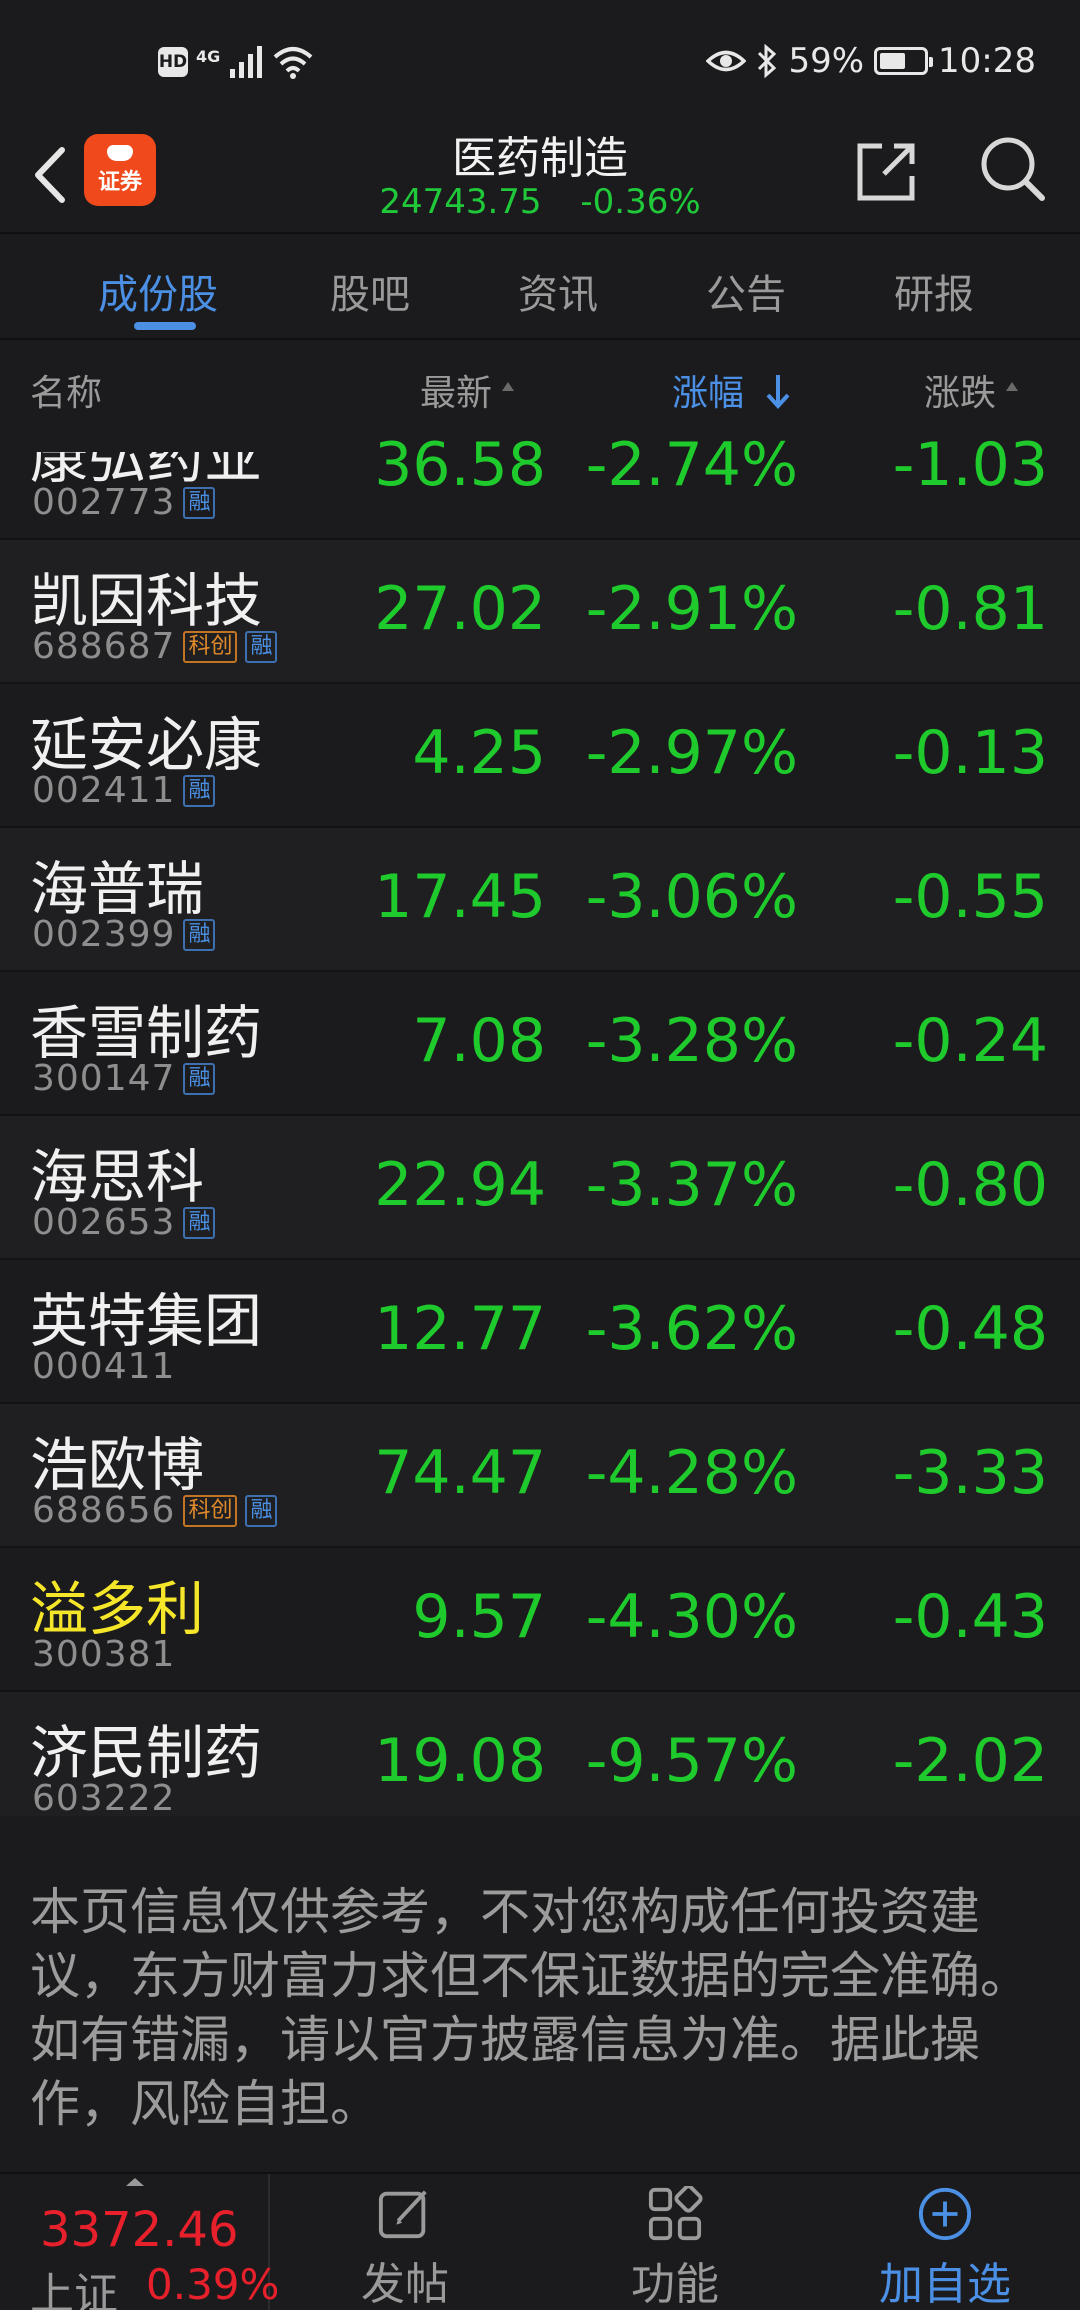  I want to click on status-right: 59% 10:28, so click(871, 61).